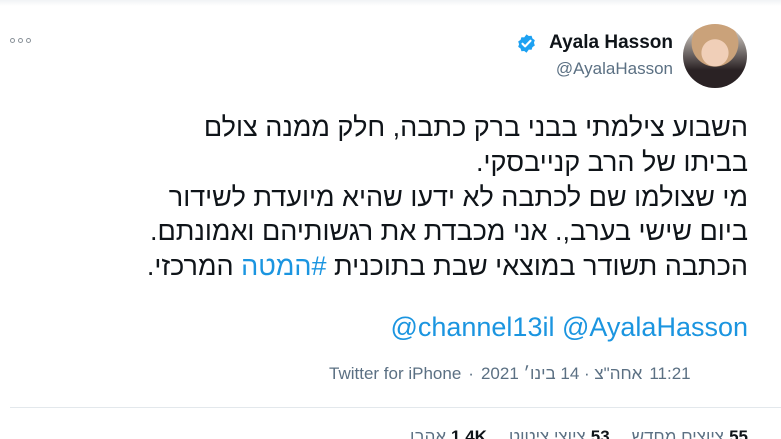 This screenshot has width=781, height=439. Describe the element at coordinates (561, 374) in the screenshot. I see `tweet-date: אחה"צ · 14 בינו׳ 2021` at that location.